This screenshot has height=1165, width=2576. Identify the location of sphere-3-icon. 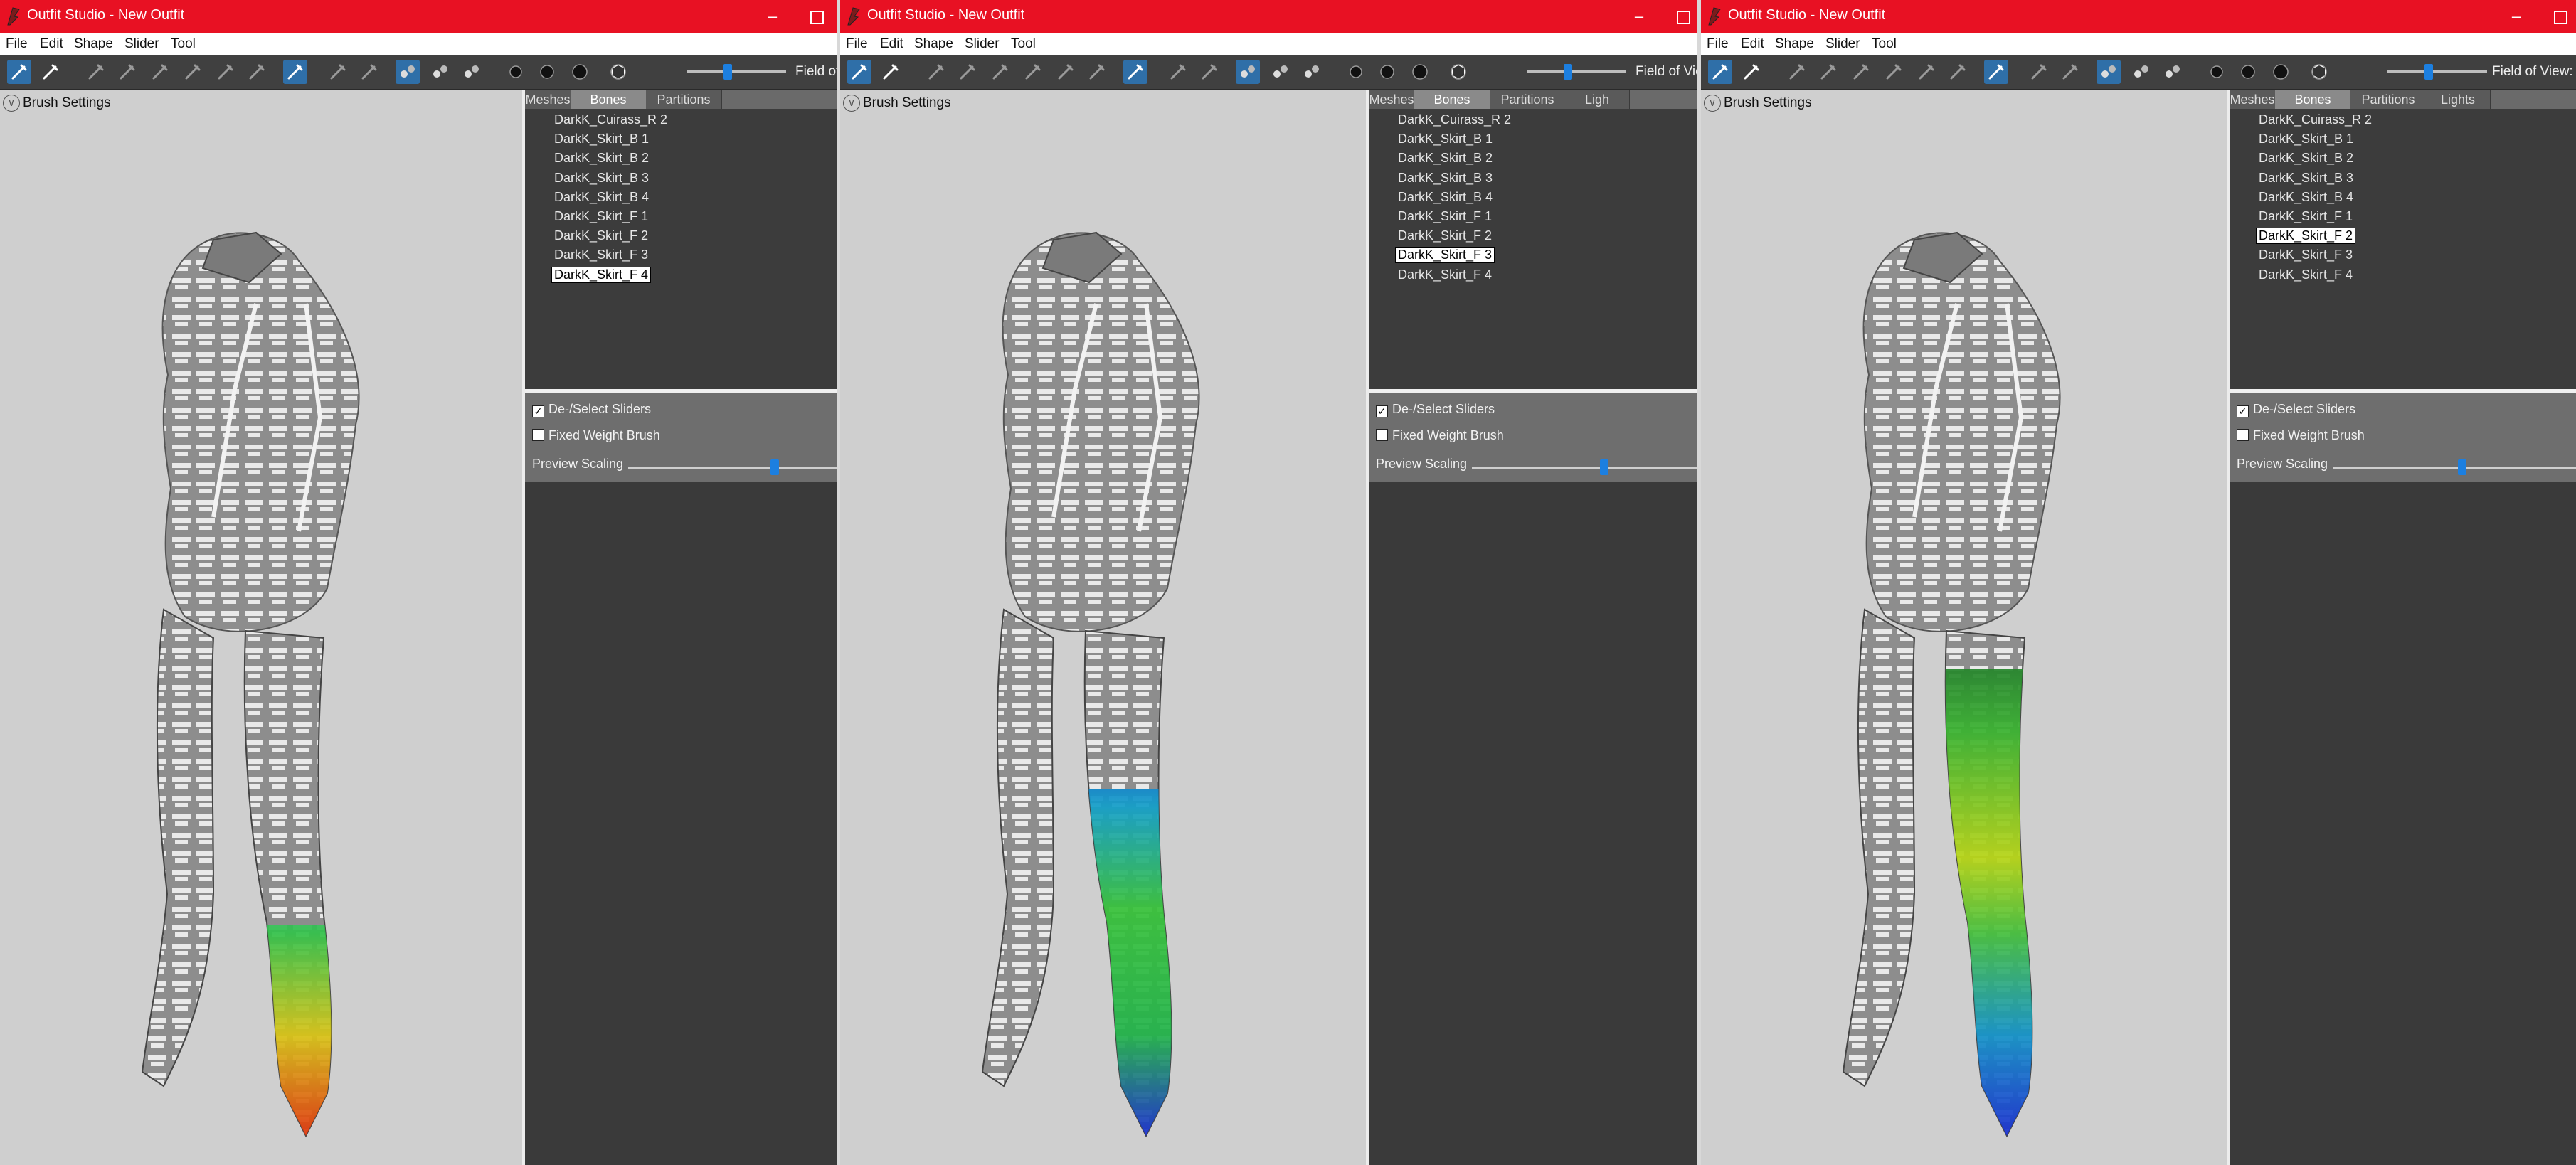
(580, 72).